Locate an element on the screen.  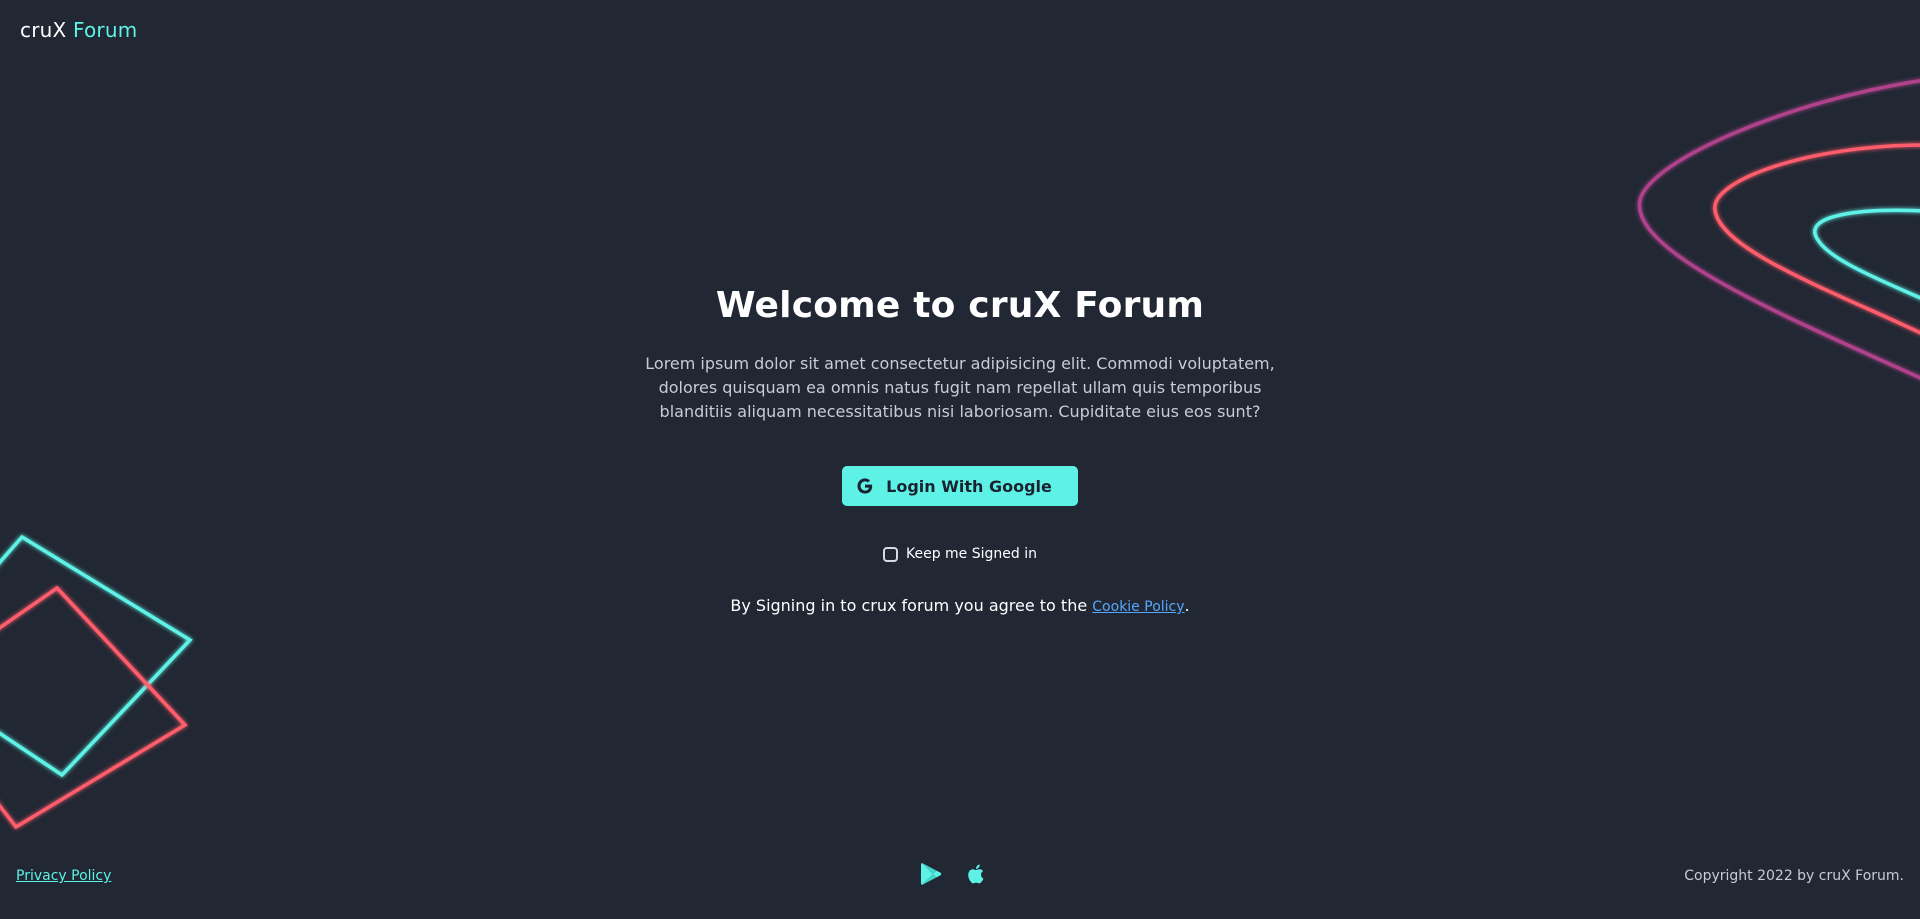
copyright-text: Copyright 2022 by cruX Forum. is located at coordinates (1794, 876).